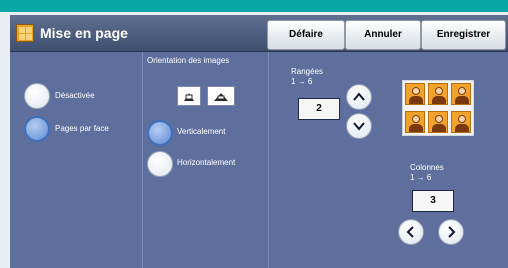 The width and height of the screenshot is (508, 268). I want to click on radio-vertical, so click(160, 133).